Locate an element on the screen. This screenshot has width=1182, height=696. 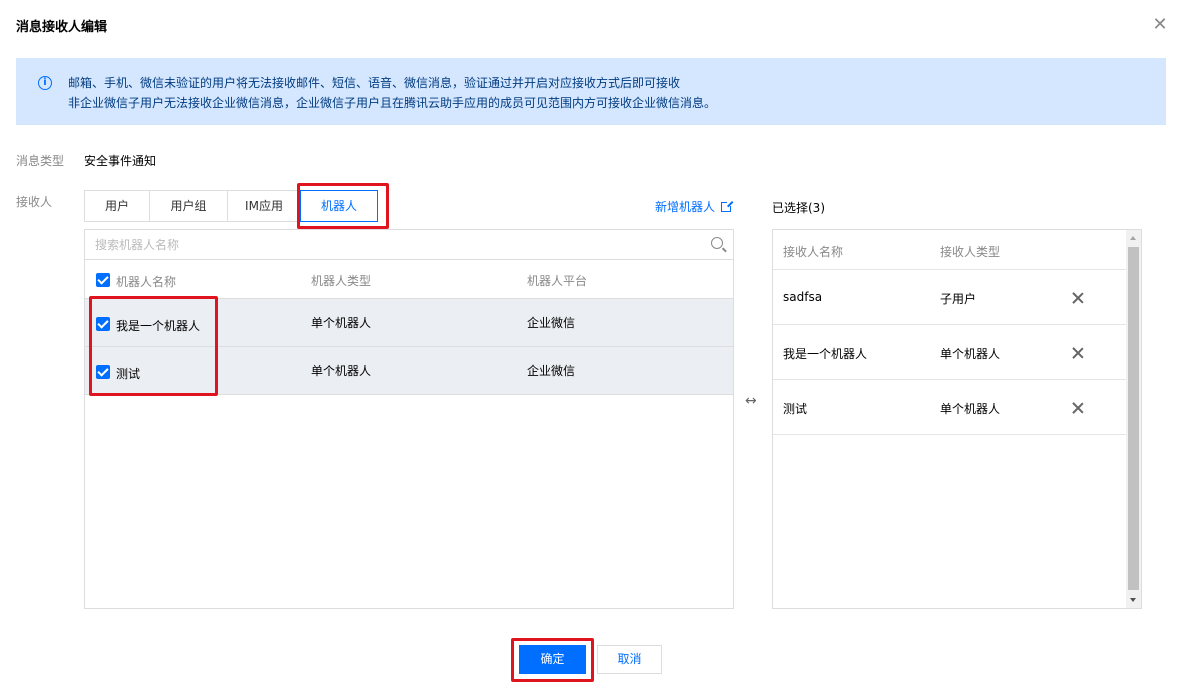
info-icon: i is located at coordinates (45, 83).